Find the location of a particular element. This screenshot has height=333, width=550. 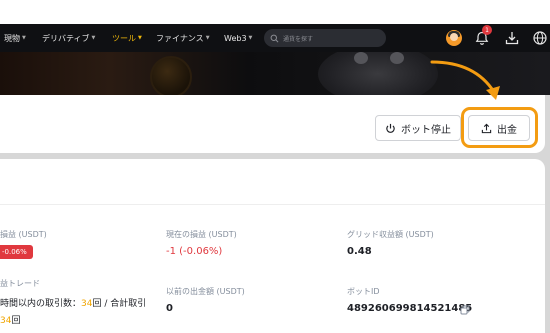

top-strip is located at coordinates (275, 12).